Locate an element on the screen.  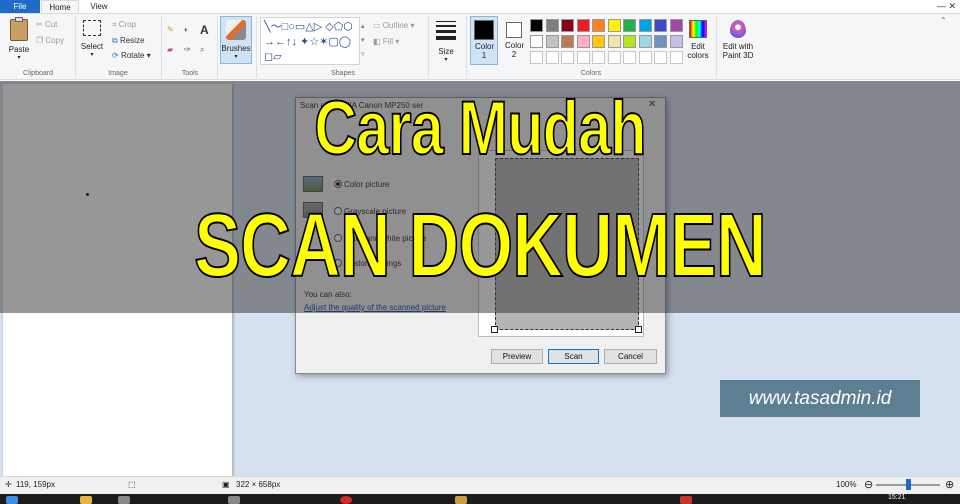
color1-button: Color 1 is located at coordinates (484, 40).